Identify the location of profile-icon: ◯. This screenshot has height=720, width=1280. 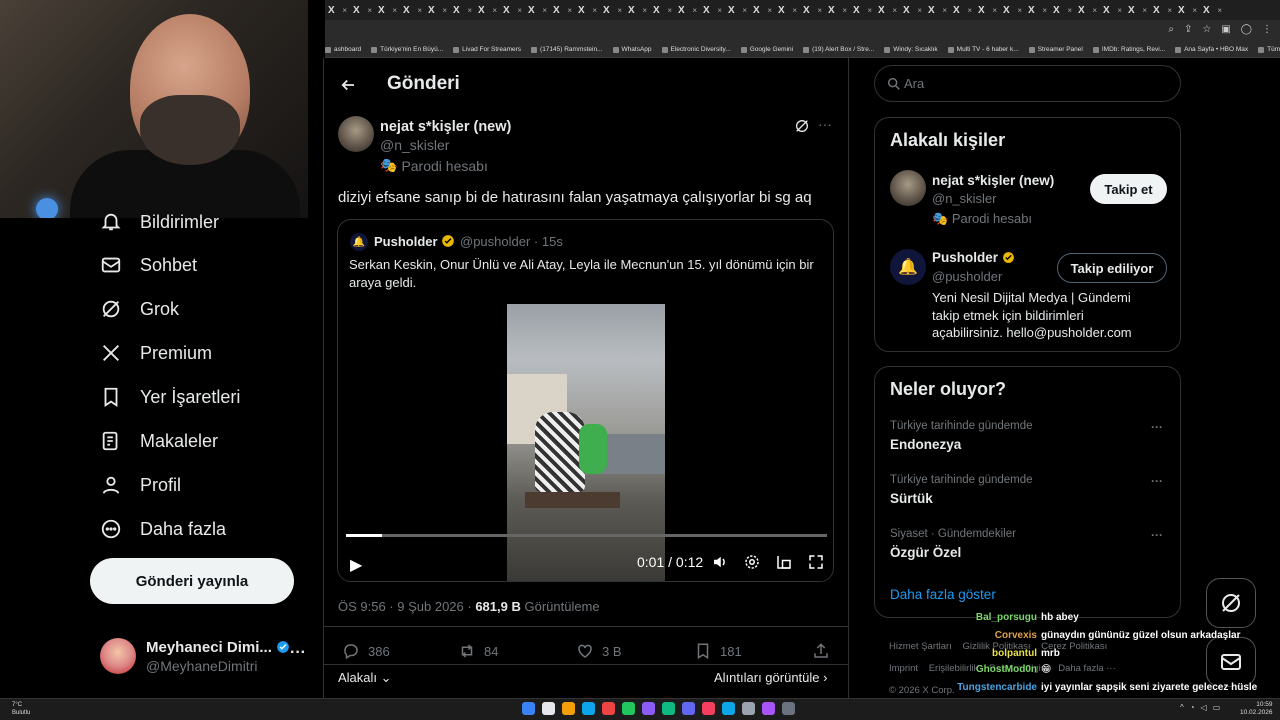
(1246, 29).